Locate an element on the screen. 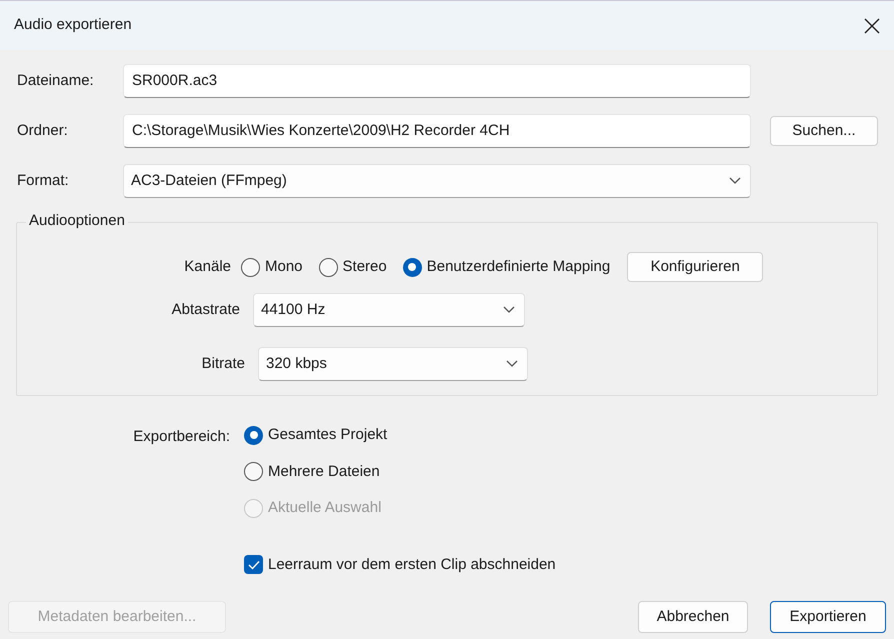 The width and height of the screenshot is (894, 639). checkmark-icon is located at coordinates (254, 565).